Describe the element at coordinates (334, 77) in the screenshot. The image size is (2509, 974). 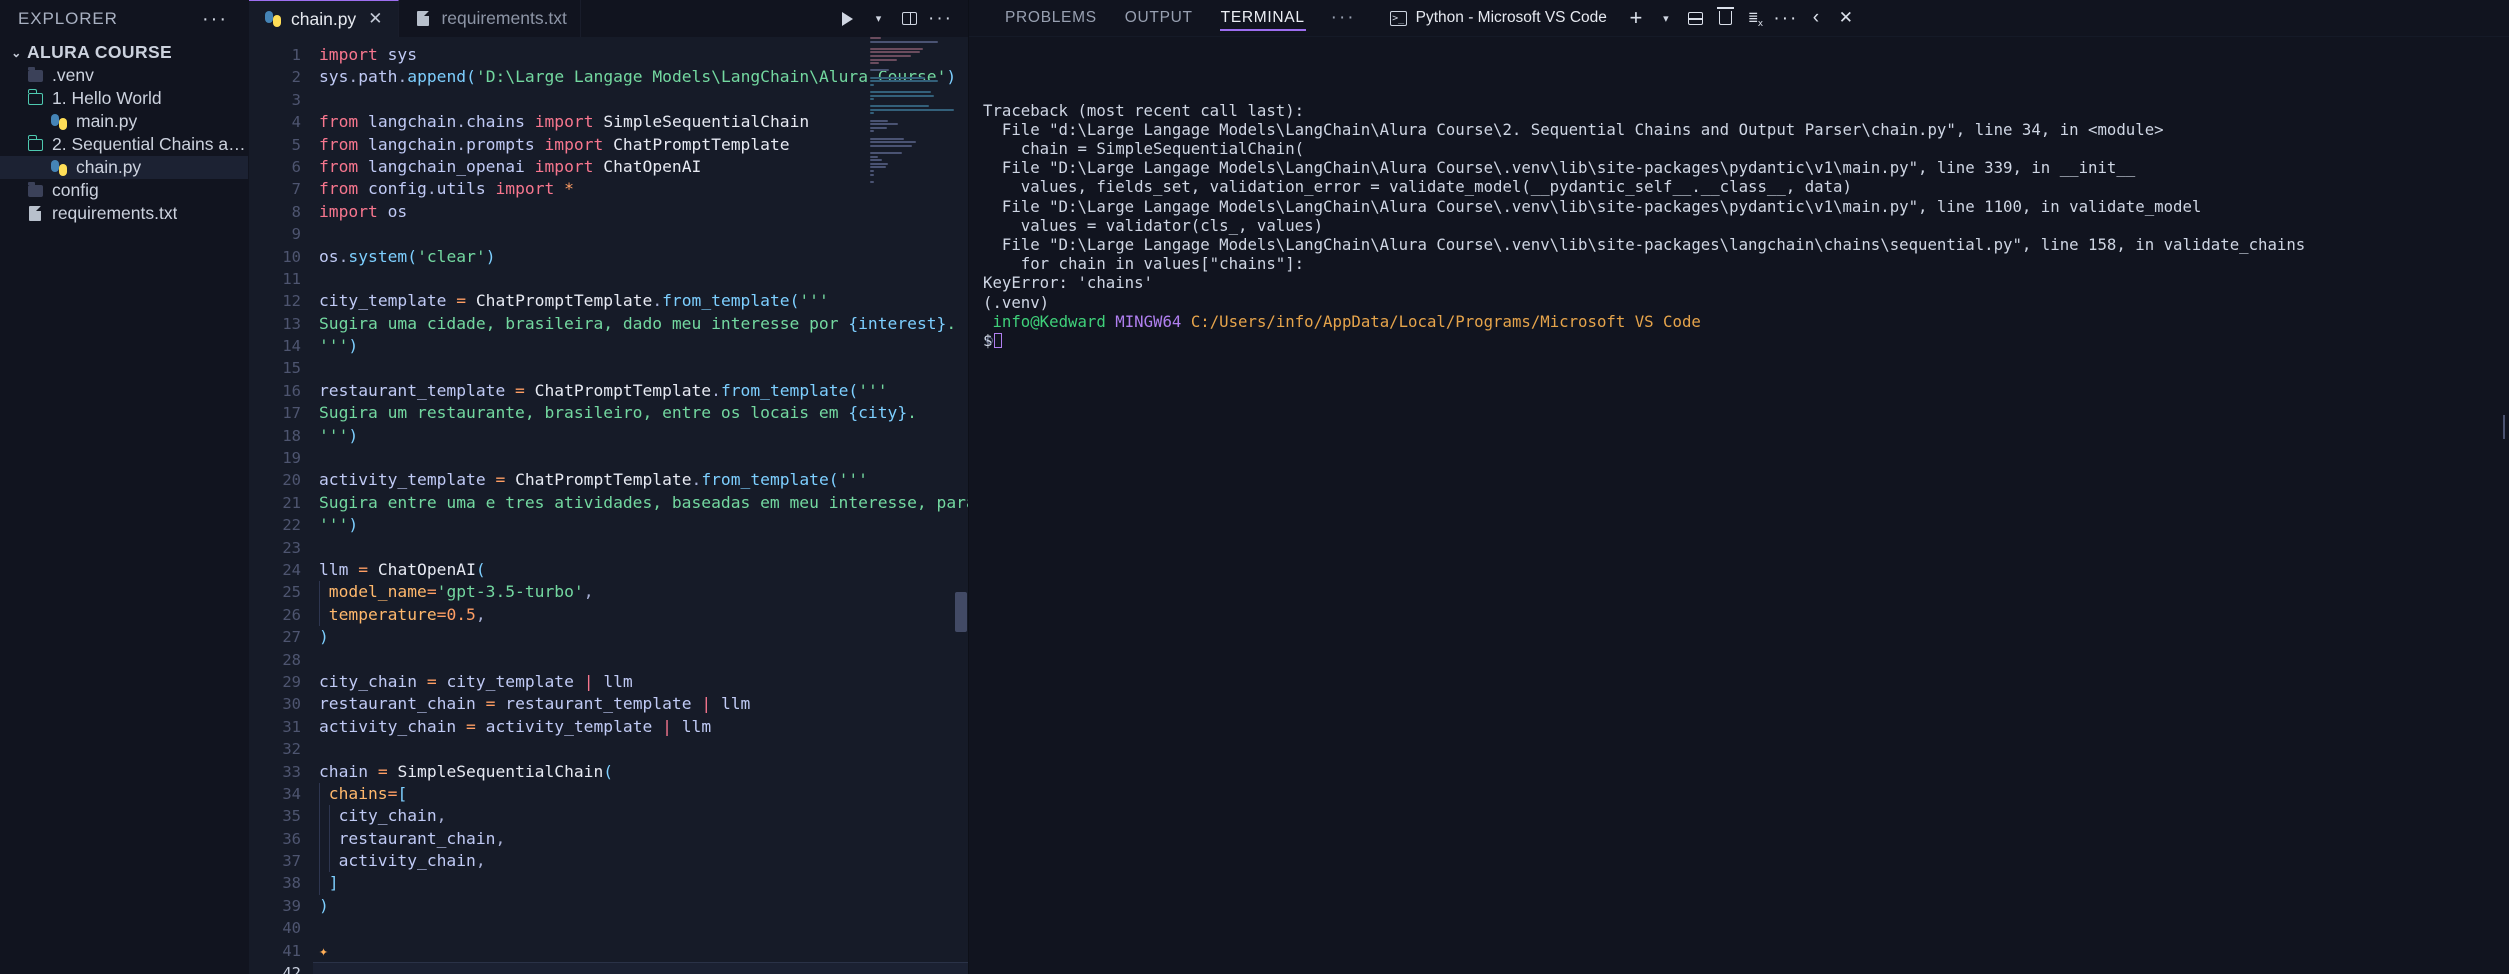
I see `code-token: sys` at that location.